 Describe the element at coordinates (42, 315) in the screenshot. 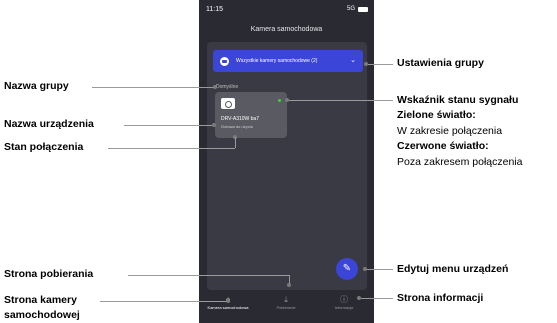

I see `annotation-camera-page-2: samochodowej` at that location.